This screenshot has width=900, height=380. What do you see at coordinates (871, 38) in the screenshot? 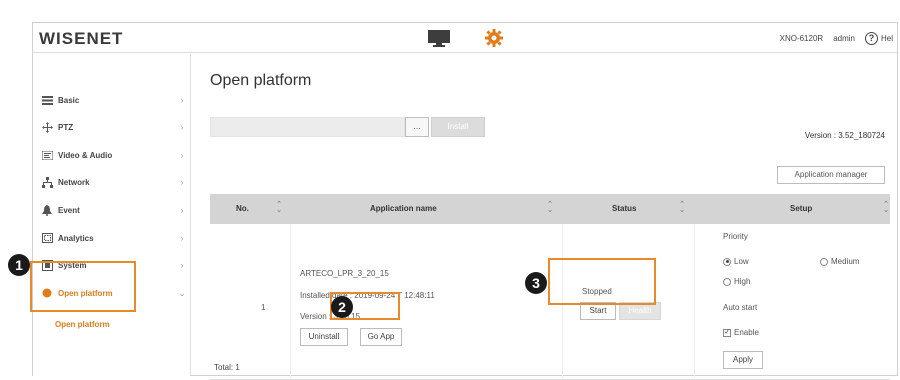
I see `help-icon: ?` at bounding box center [871, 38].